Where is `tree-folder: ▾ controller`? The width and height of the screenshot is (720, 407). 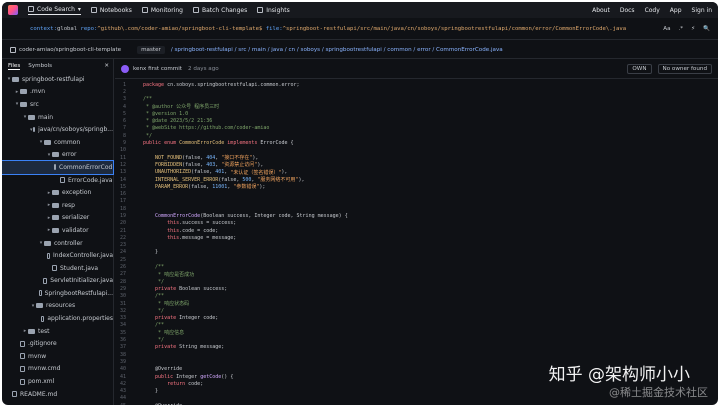
tree-folder: ▾ controller is located at coordinates (57, 243).